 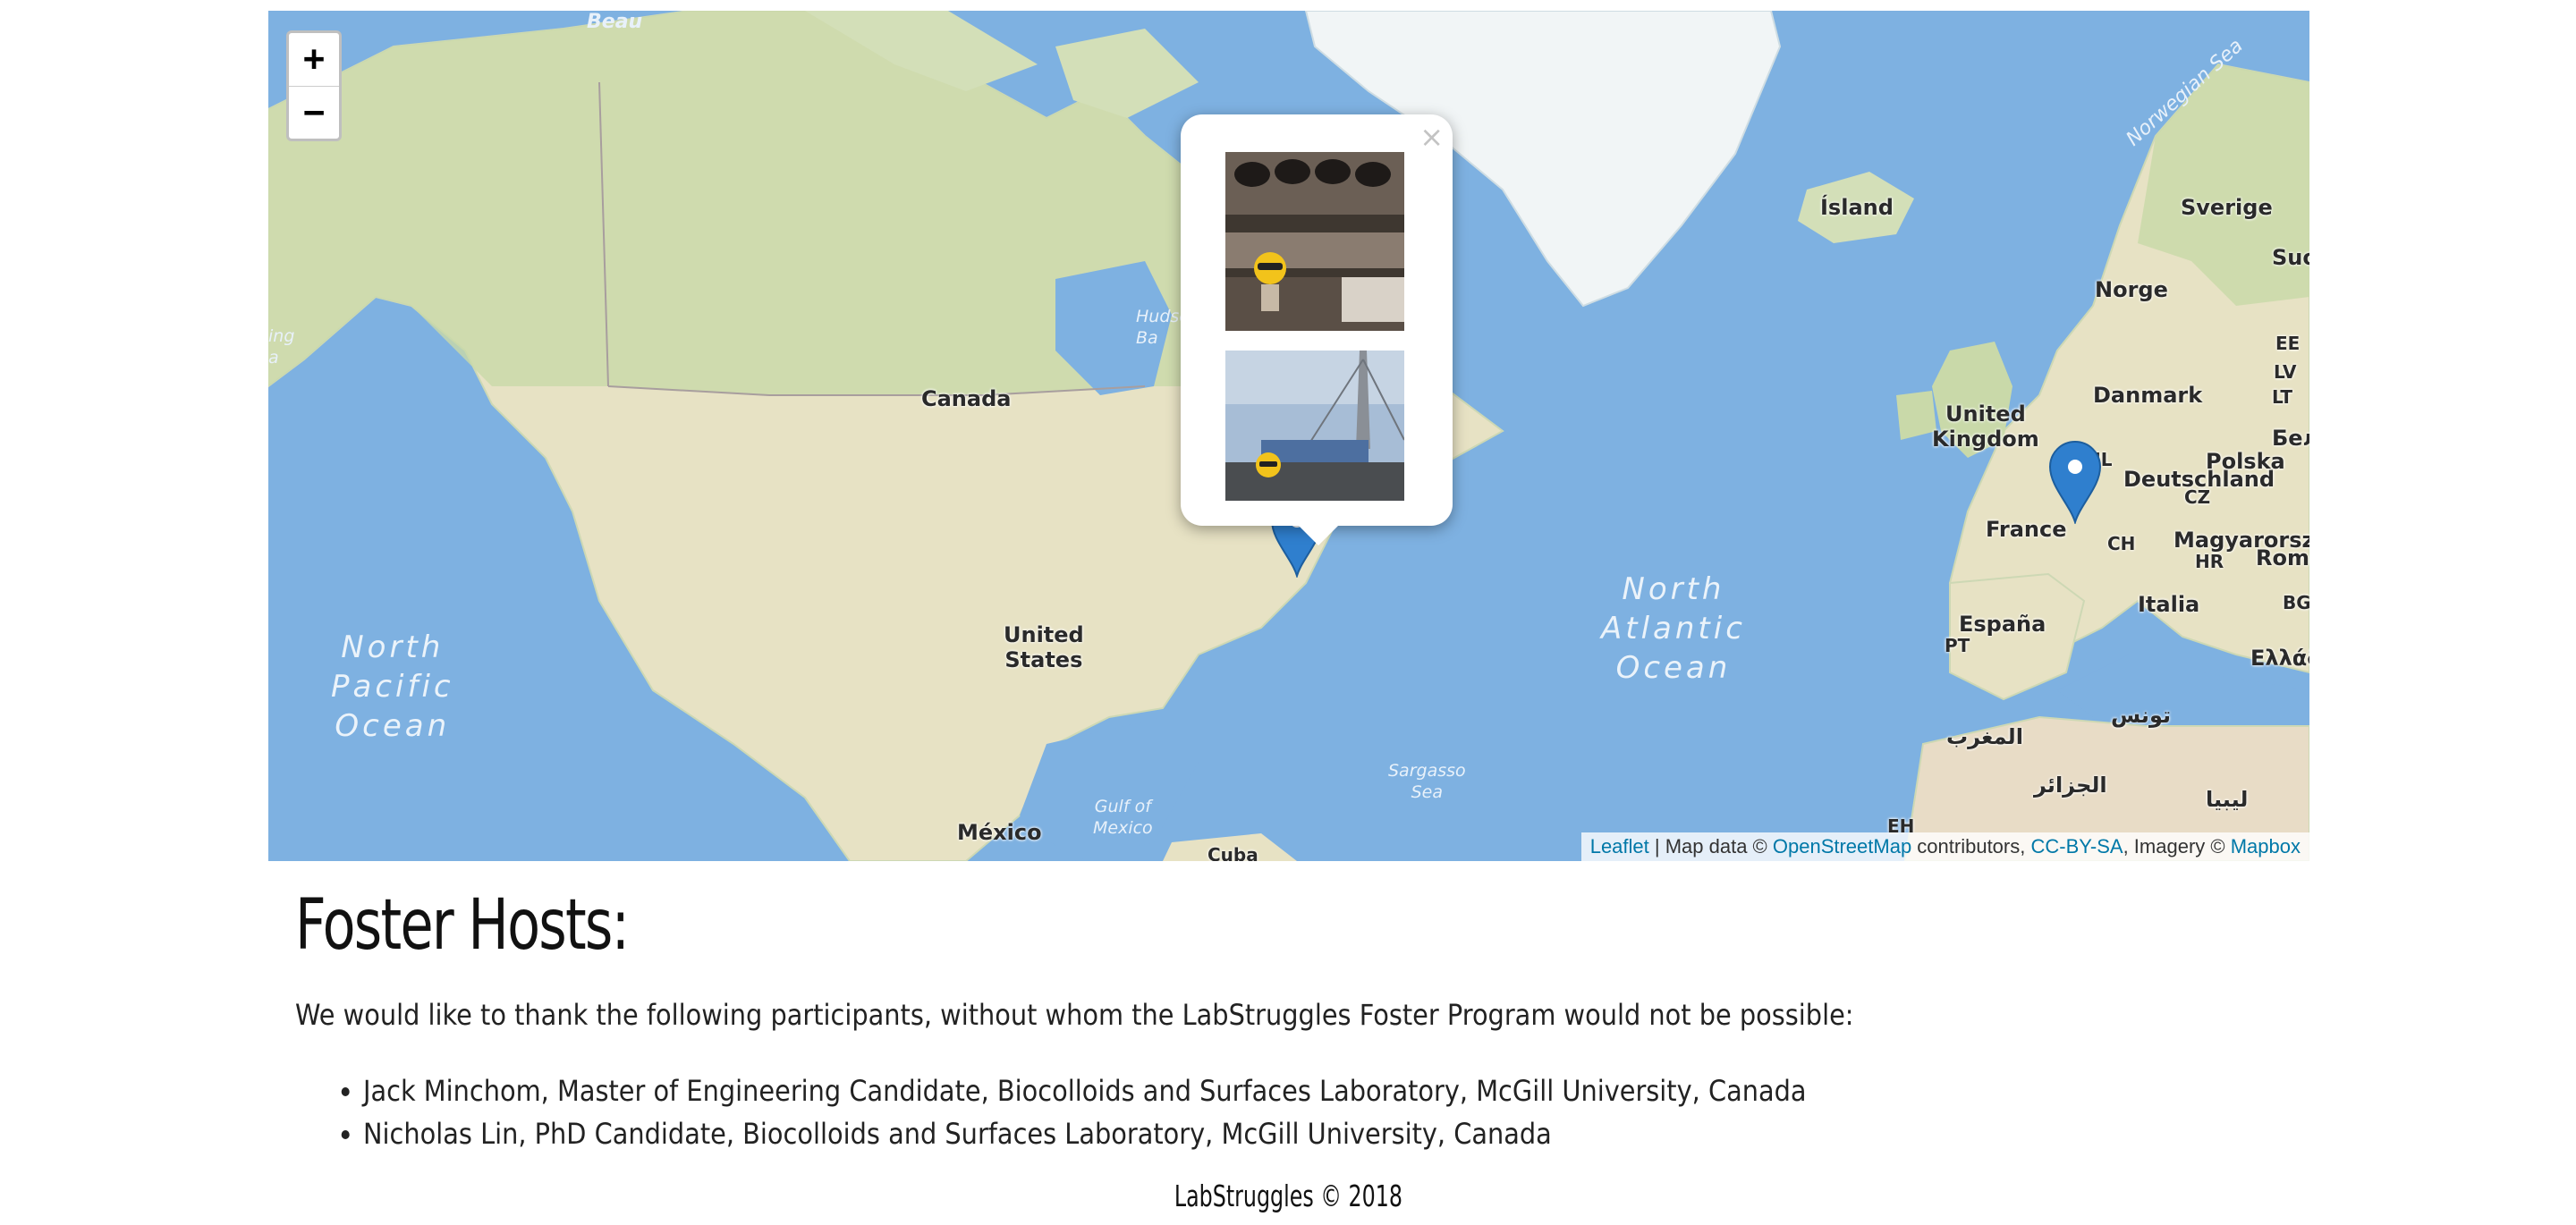 What do you see at coordinates (2282, 557) in the screenshot?
I see `map-label-romania-partial: Româ` at bounding box center [2282, 557].